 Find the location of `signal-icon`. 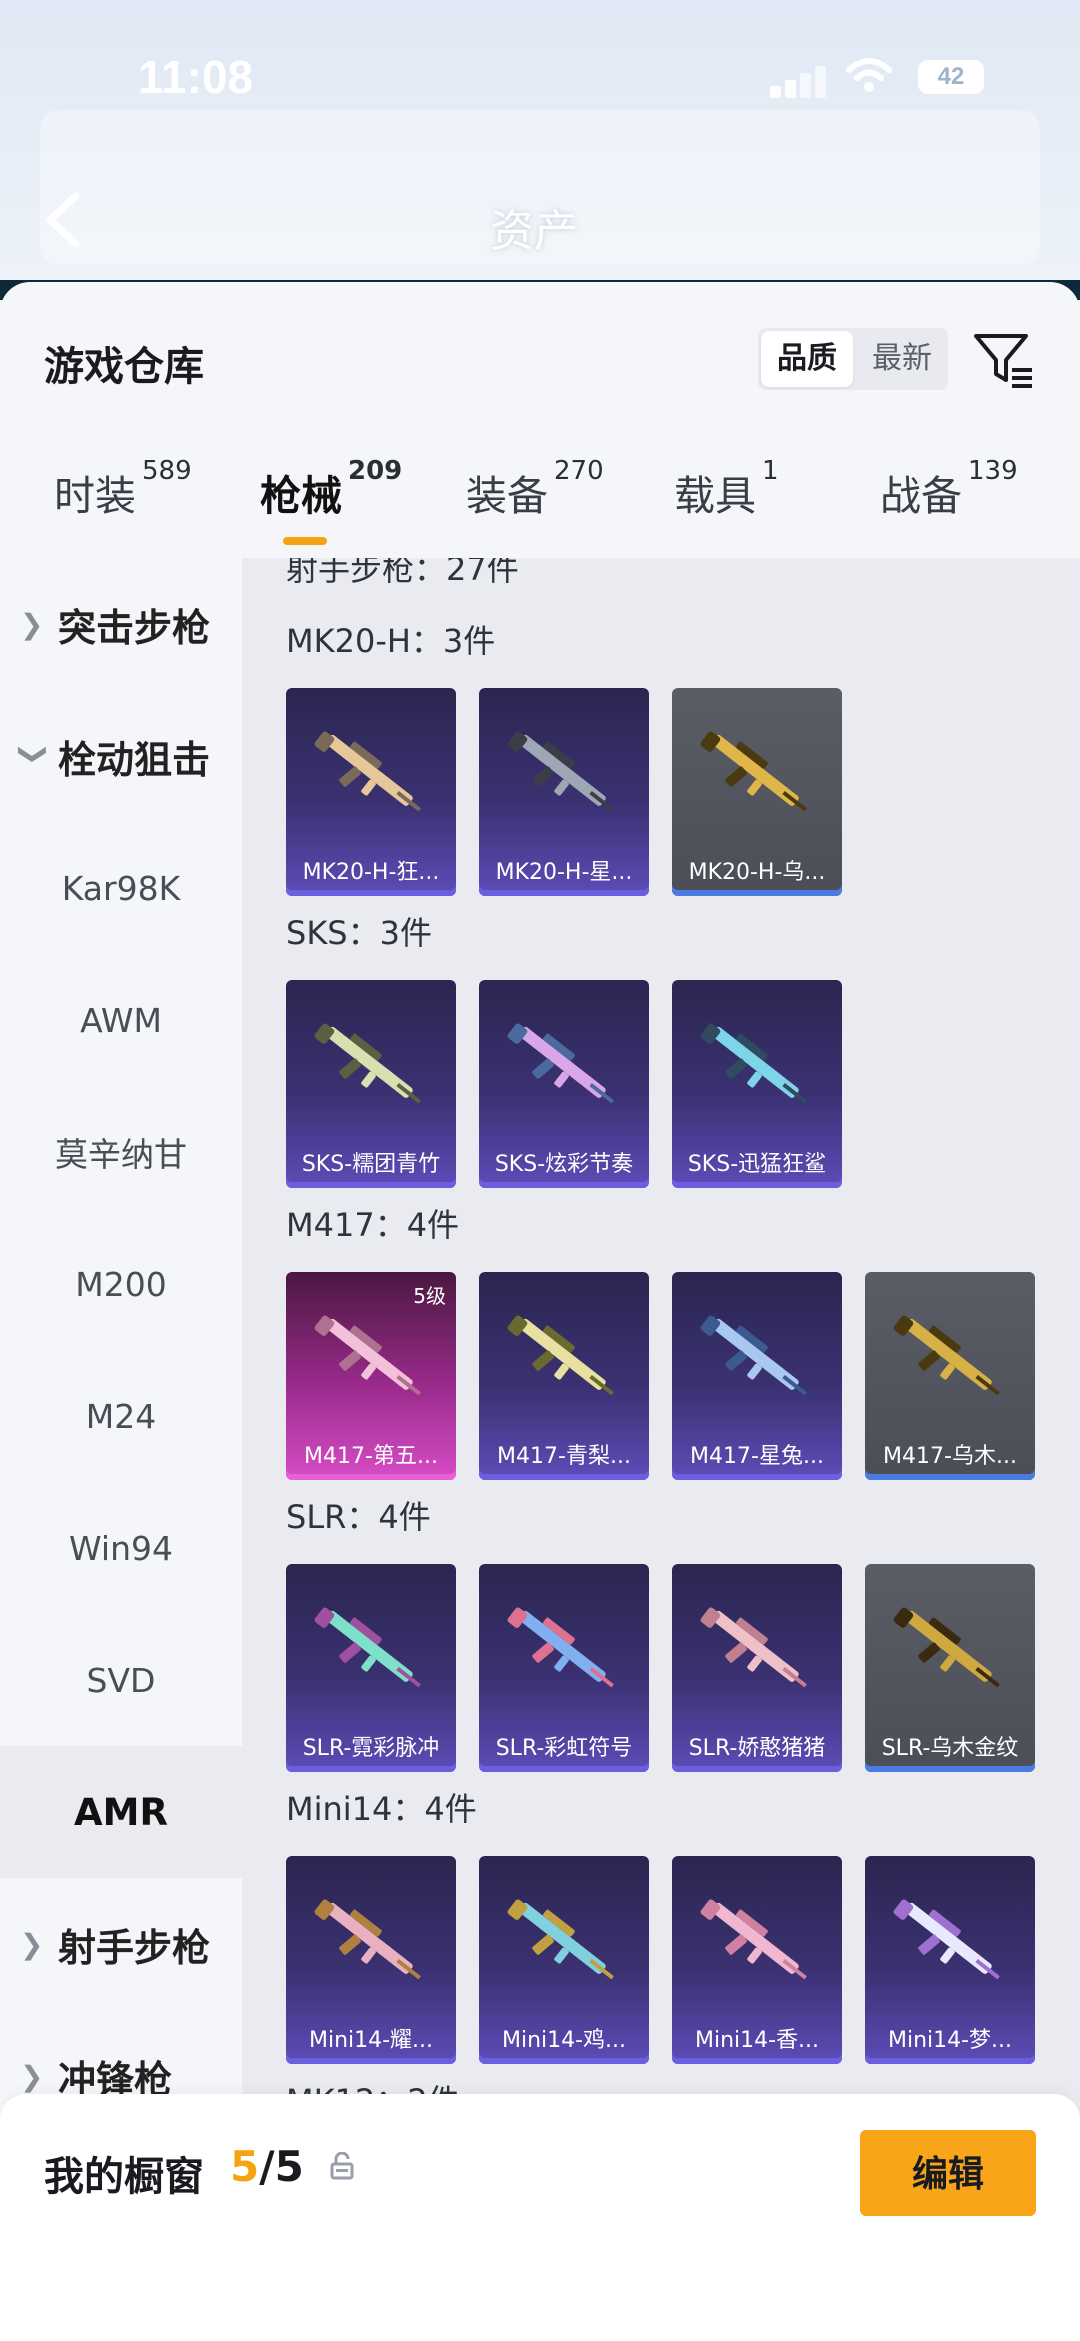

signal-icon is located at coordinates (800, 80).